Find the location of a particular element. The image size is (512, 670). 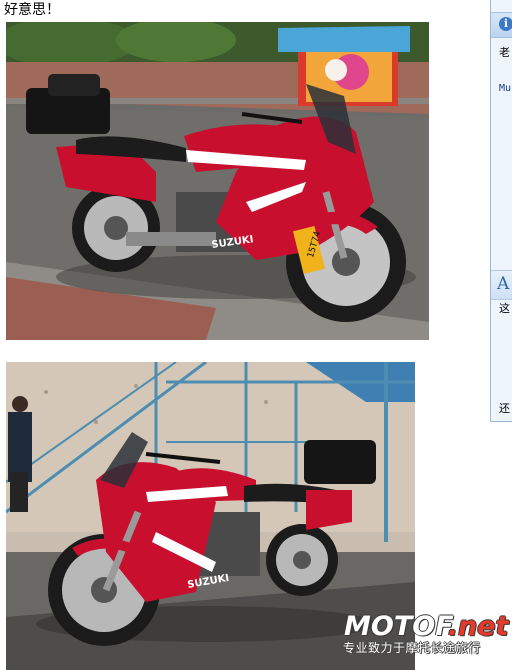

watermark-brand-suffix: .net is located at coordinates (478, 626).